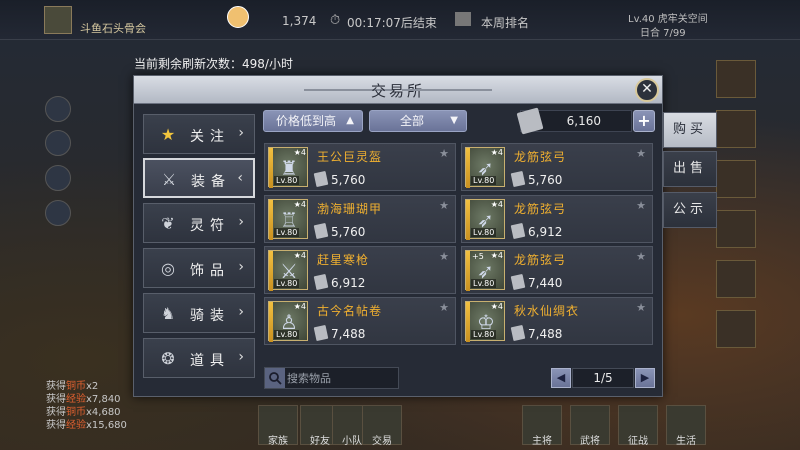 The image size is (800, 450). Describe the element at coordinates (690, 130) in the screenshot. I see `tab-buy: 购买` at that location.